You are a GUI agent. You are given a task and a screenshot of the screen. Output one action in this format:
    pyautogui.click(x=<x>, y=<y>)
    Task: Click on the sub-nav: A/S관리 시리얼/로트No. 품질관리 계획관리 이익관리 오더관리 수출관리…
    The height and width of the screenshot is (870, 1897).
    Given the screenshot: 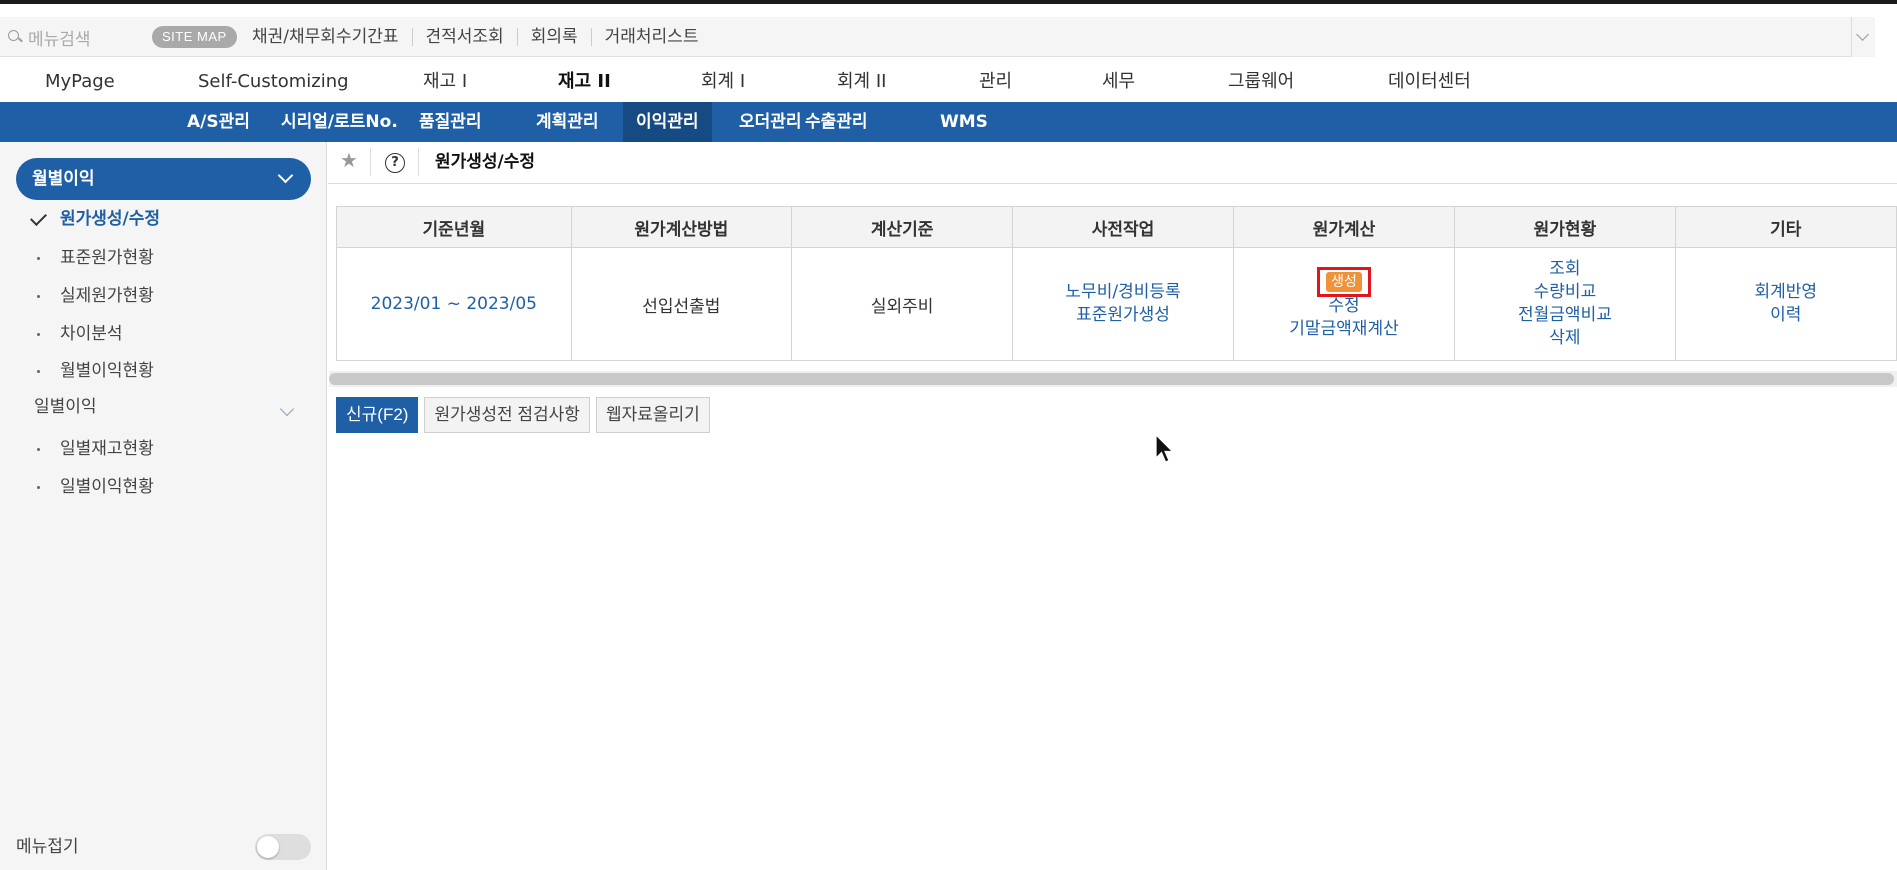 What is the action you would take?
    pyautogui.click(x=948, y=122)
    